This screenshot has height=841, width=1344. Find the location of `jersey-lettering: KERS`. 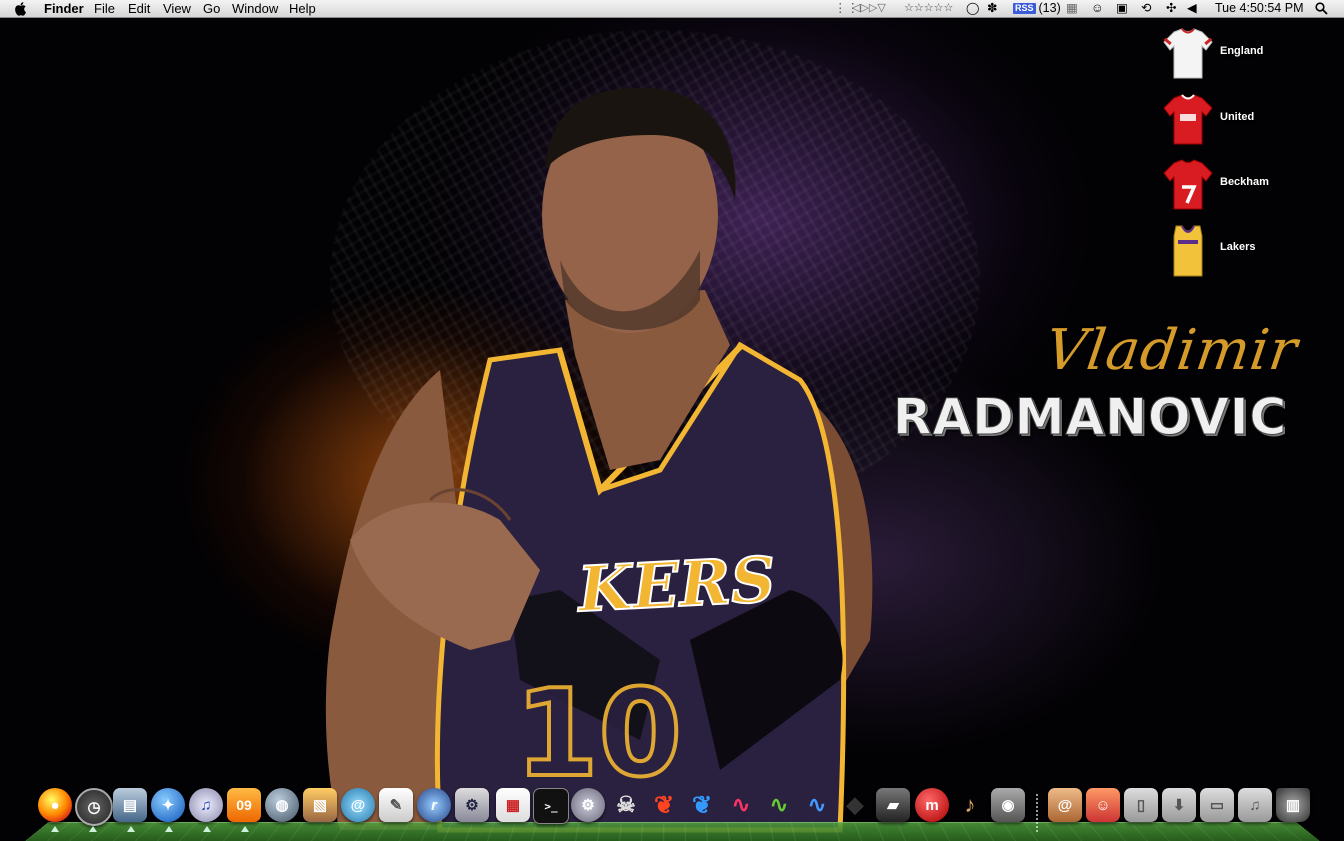

jersey-lettering: KERS is located at coordinates (676, 584).